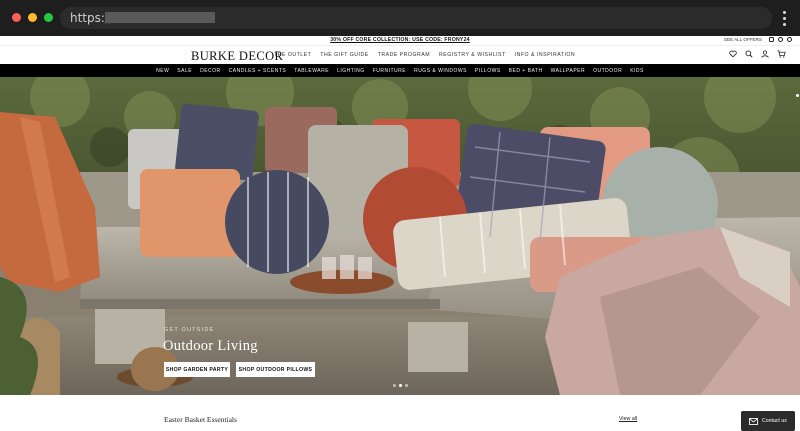 The height and width of the screenshot is (431, 800). I want to click on category-candles: CANDLES + SCENTS, so click(258, 71).